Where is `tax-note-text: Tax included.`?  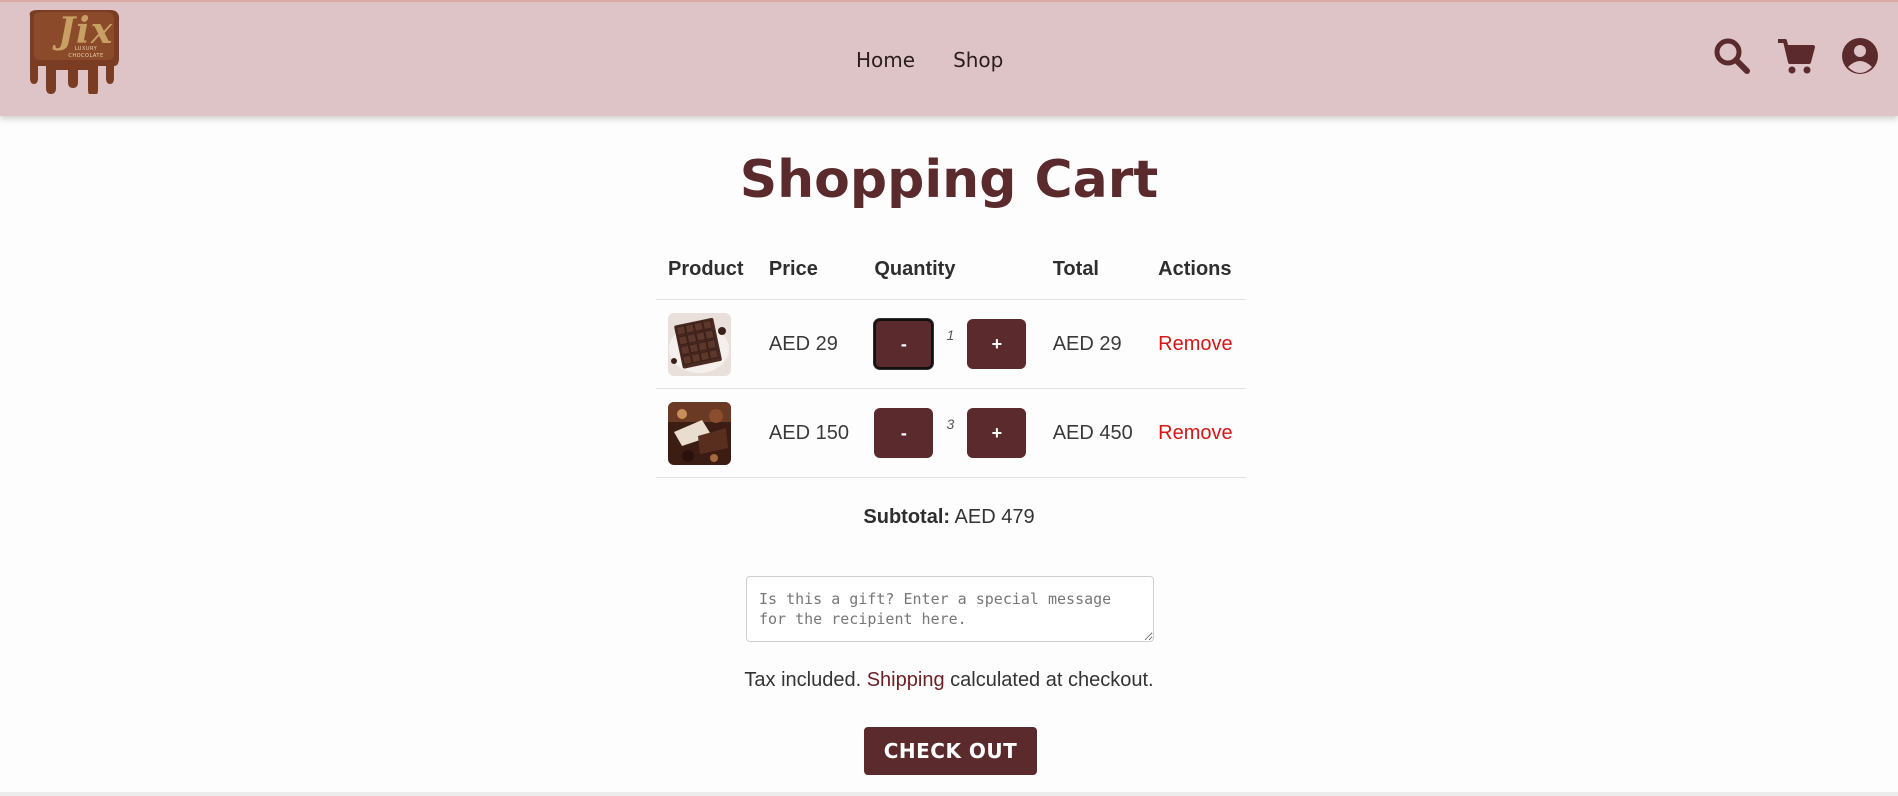 tax-note-text: Tax included. is located at coordinates (803, 680).